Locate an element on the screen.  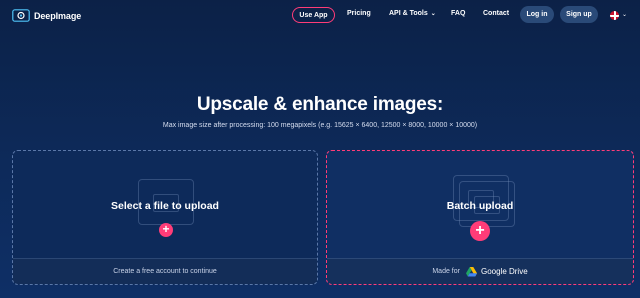
create-account-text: Create a free account to continue is located at coordinates (165, 271).